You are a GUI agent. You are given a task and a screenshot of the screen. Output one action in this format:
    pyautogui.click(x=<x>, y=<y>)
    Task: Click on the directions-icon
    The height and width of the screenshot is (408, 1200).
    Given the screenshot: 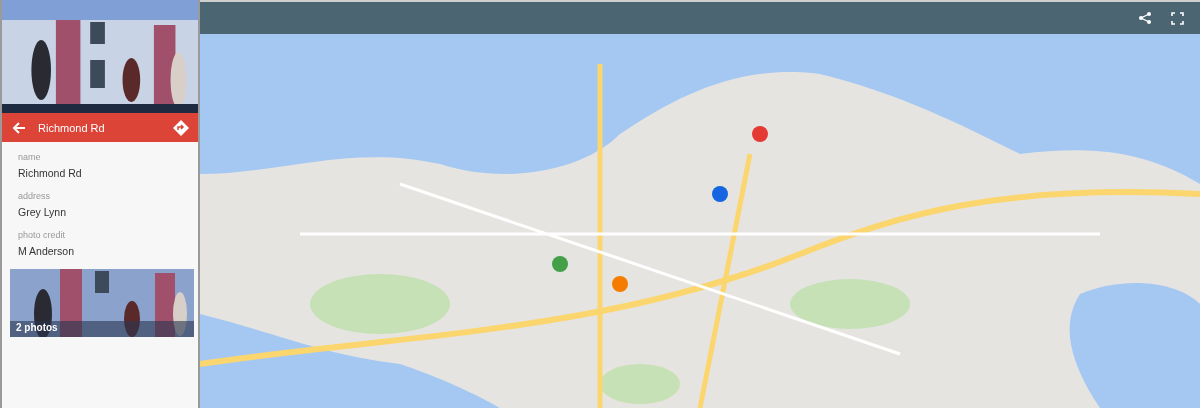 What is the action you would take?
    pyautogui.click(x=181, y=127)
    